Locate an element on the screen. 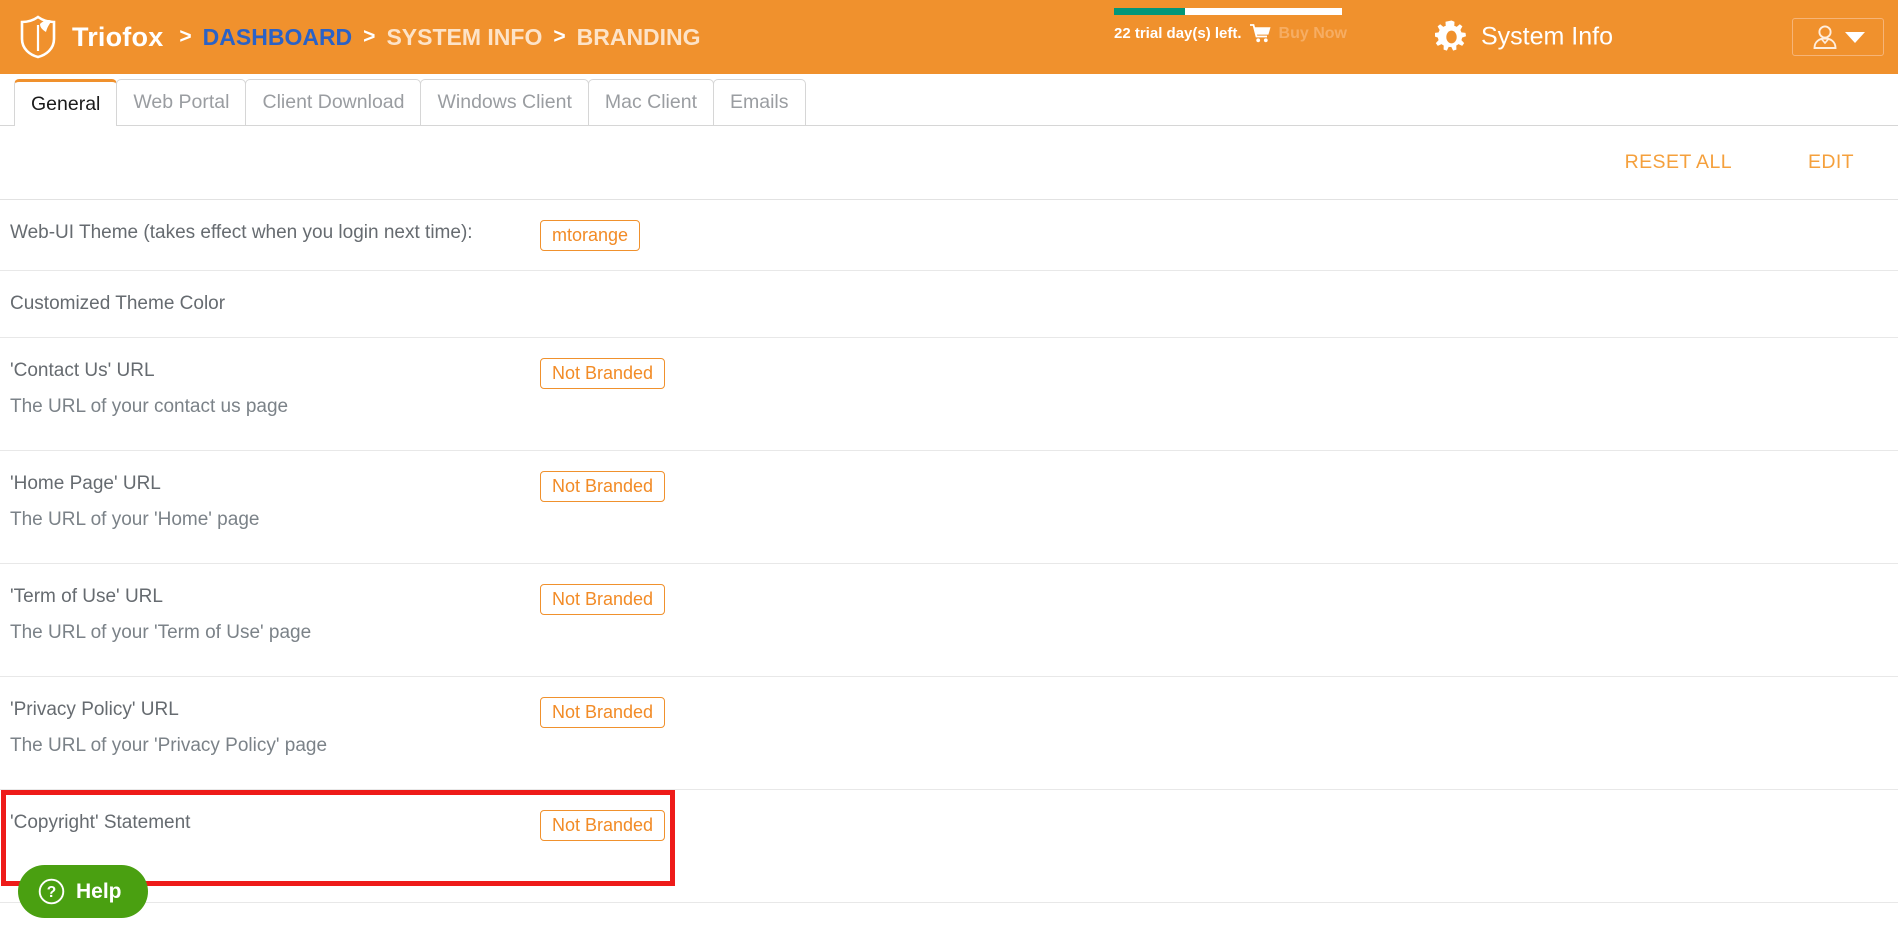  tab-client-download: Client Download is located at coordinates (333, 102).